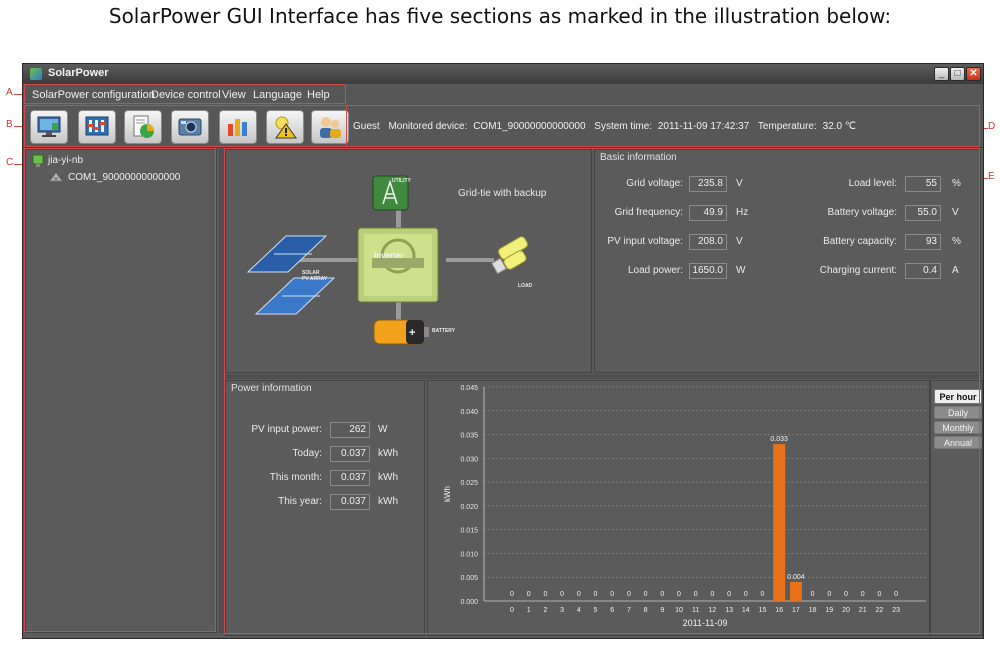  Describe the element at coordinates (958, 427) in the screenshot. I see `tab-monthly: Monthly` at that location.